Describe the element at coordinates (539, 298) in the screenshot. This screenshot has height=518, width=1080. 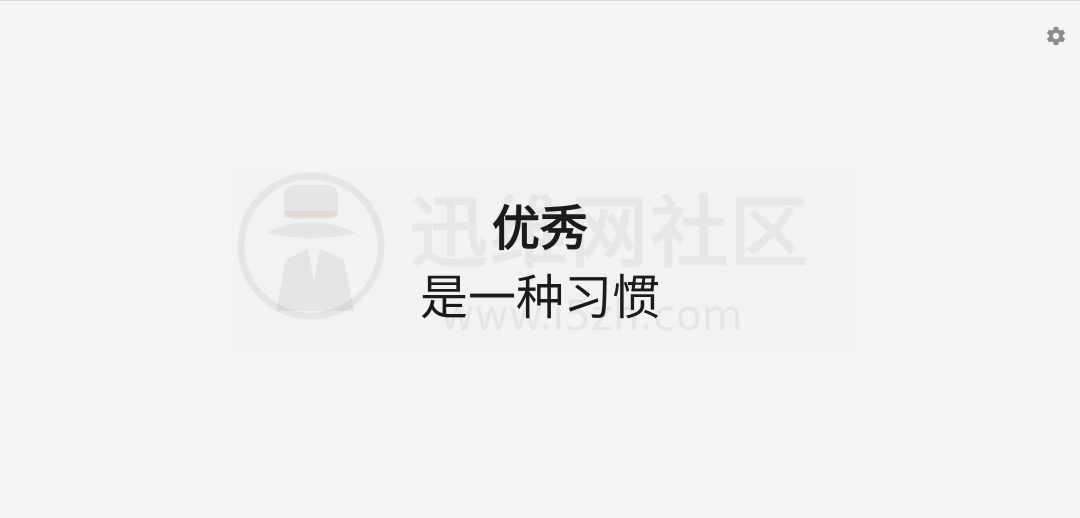
I see `quote-line-2: 是一种习惯` at that location.